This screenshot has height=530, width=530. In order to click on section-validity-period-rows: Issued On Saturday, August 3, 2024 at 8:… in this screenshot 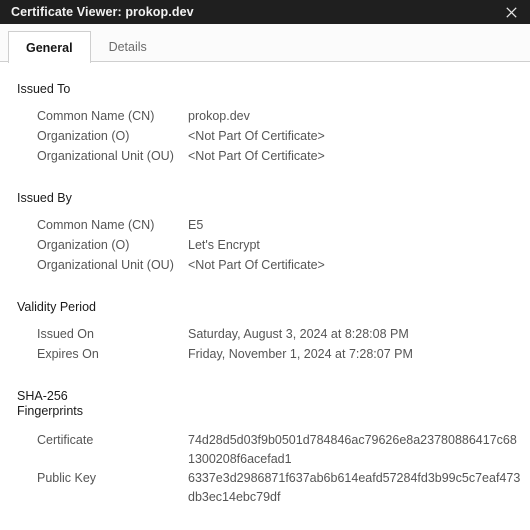, I will do `click(265, 344)`.